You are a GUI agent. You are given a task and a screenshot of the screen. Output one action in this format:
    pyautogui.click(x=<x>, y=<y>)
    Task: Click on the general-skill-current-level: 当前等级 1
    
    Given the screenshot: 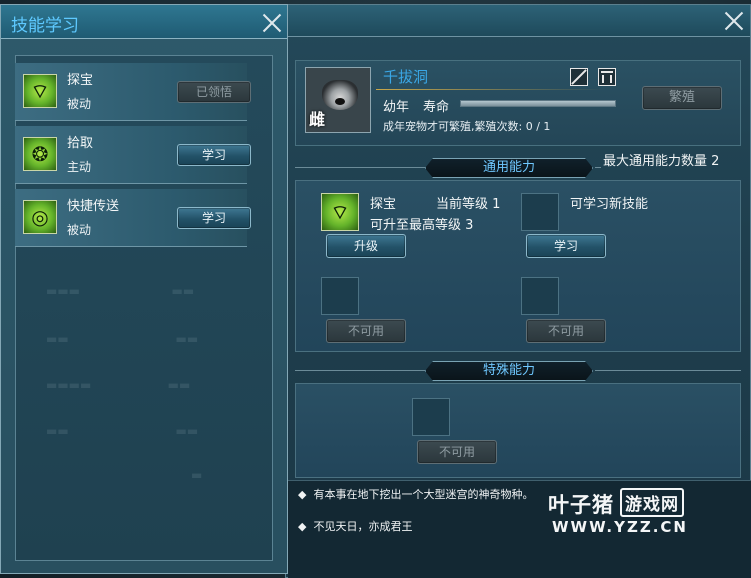 What is the action you would take?
    pyautogui.click(x=468, y=204)
    